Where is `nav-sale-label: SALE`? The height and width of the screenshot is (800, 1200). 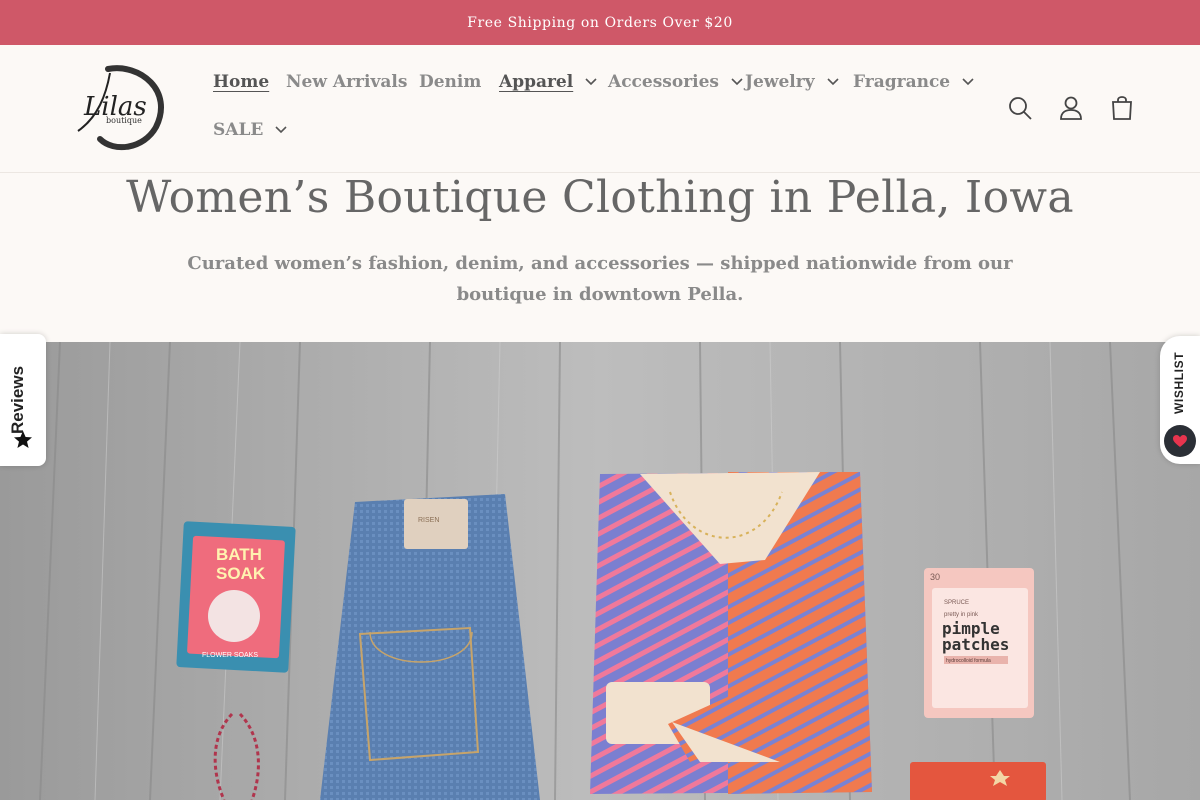 nav-sale-label: SALE is located at coordinates (238, 130).